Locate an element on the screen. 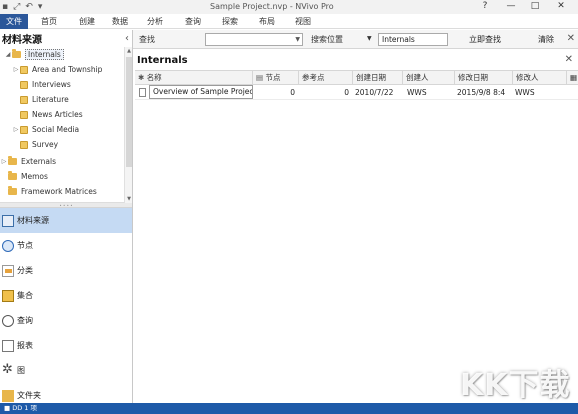 Image resolution: width=578 pixels, height=414 pixels. save-icon: ▪ is located at coordinates (5, 7).